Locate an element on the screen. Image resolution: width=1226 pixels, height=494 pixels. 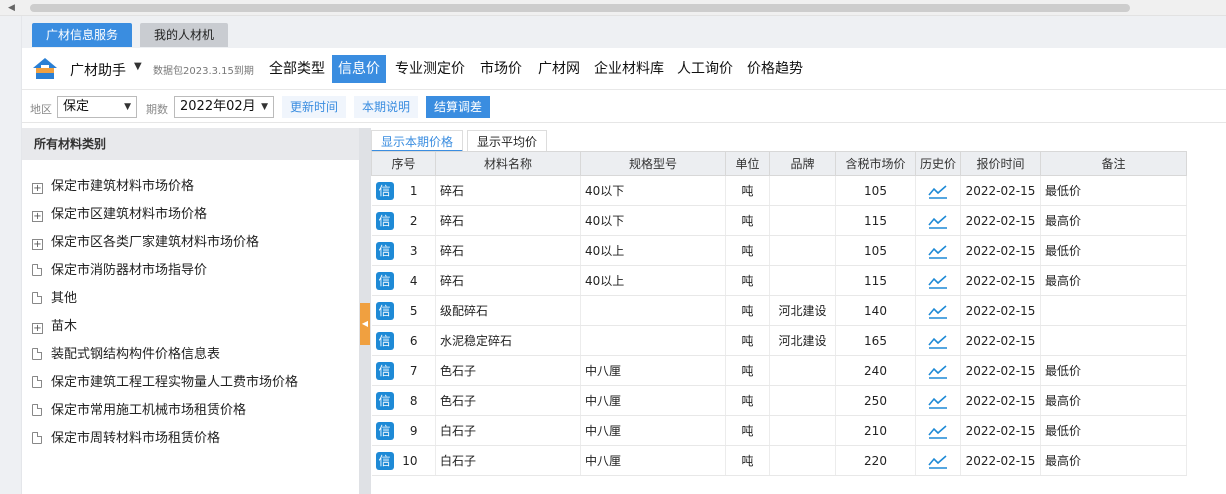
tab-average-price: 显示平均价 is located at coordinates (507, 141).